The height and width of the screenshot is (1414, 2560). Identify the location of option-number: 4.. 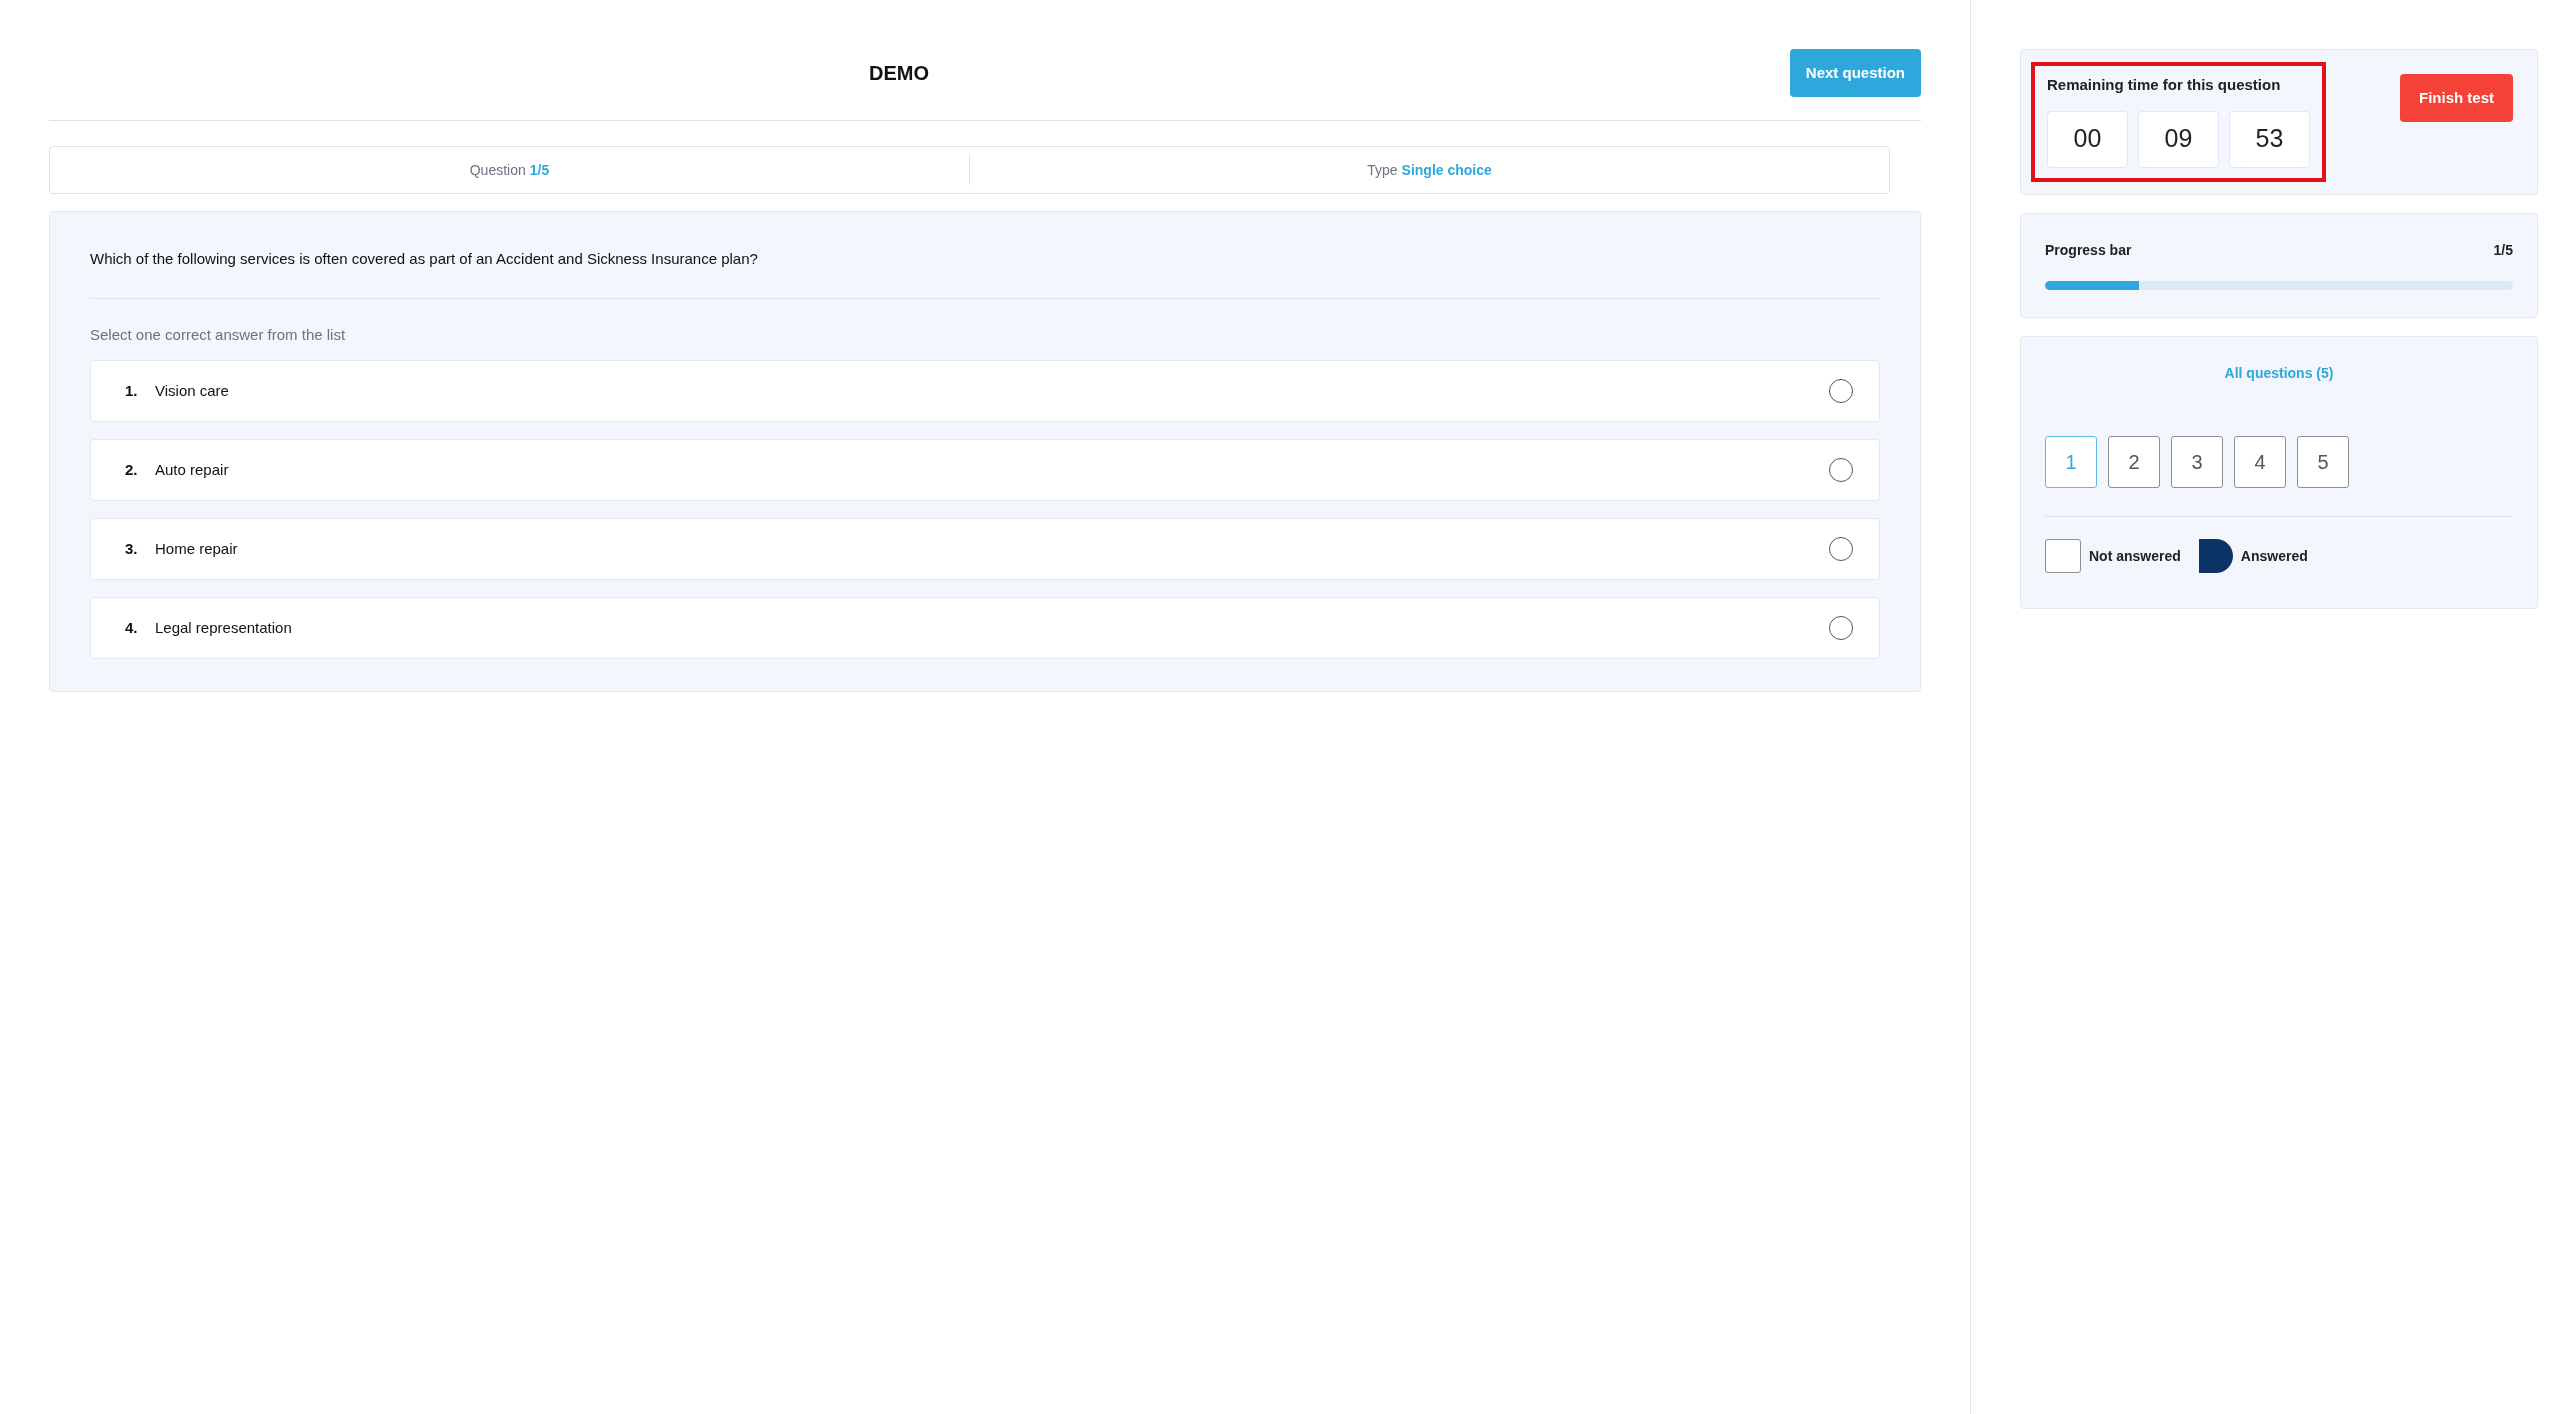
(132, 627).